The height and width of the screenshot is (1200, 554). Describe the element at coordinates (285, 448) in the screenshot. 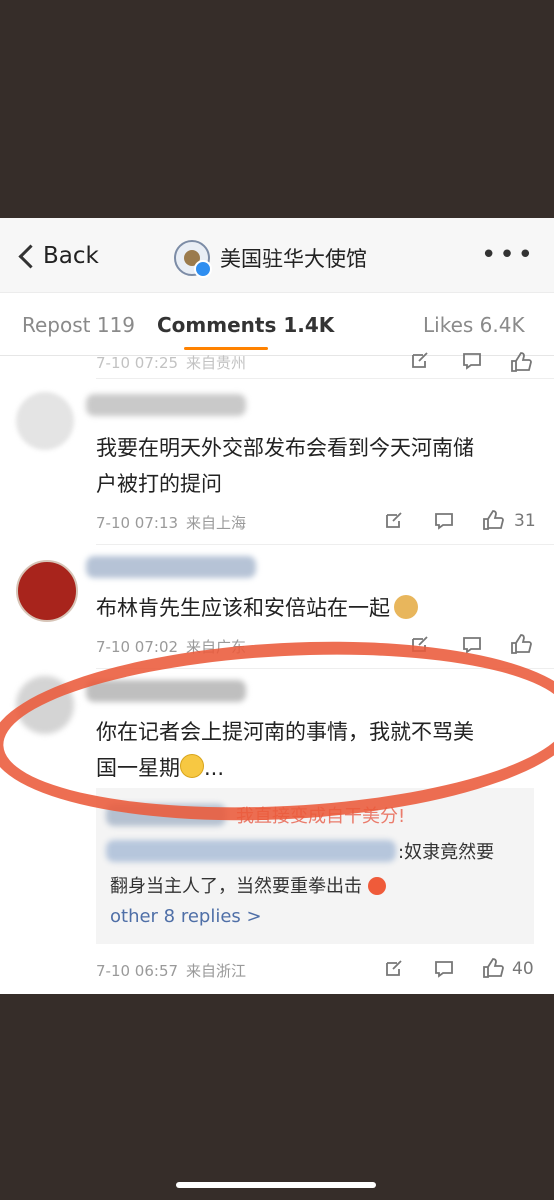

I see `comment-text-line: 我要在明天外交部发布会看到今天河南储` at that location.